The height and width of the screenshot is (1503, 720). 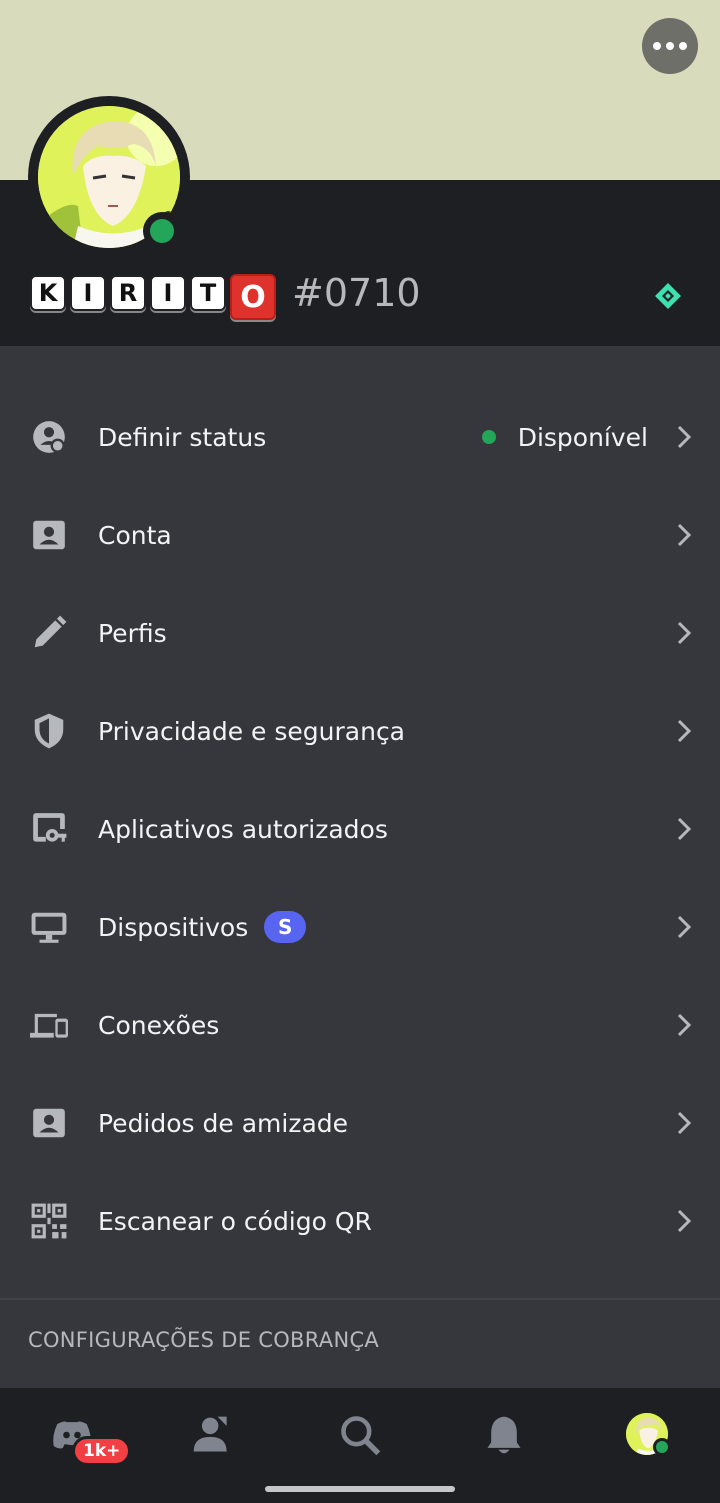 I want to click on menu-item-devices: Dispositivos S, so click(x=360, y=927).